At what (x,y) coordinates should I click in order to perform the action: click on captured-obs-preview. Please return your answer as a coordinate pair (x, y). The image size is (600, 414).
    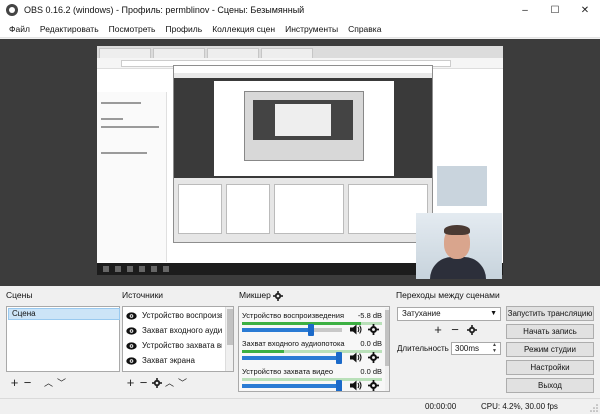
    Looking at the image, I should click on (303, 128).